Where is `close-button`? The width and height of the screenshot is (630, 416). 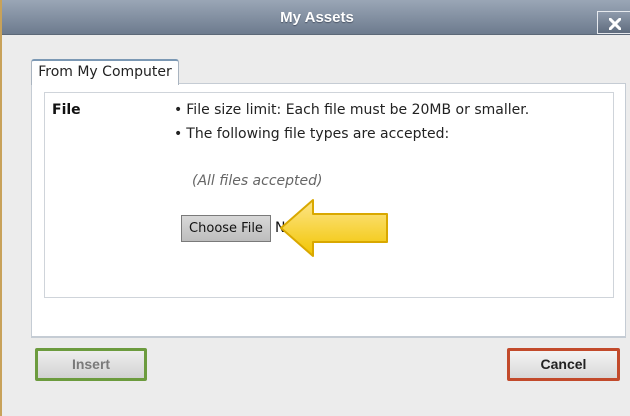 close-button is located at coordinates (613, 22).